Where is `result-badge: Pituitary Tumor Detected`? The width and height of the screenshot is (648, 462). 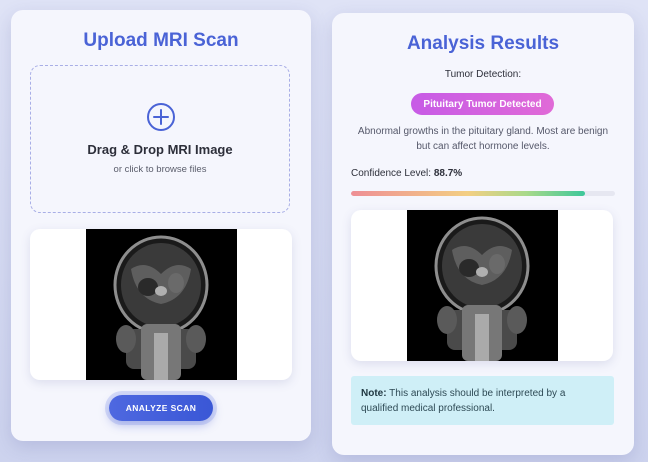 result-badge: Pituitary Tumor Detected is located at coordinates (482, 104).